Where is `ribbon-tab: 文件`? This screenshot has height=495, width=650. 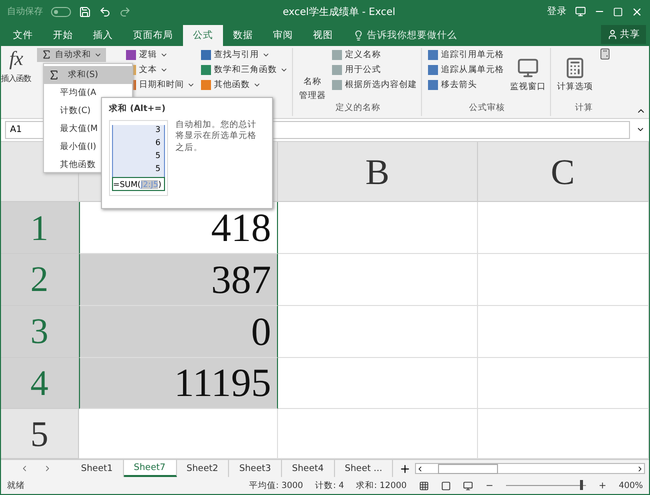 ribbon-tab: 文件 is located at coordinates (23, 35).